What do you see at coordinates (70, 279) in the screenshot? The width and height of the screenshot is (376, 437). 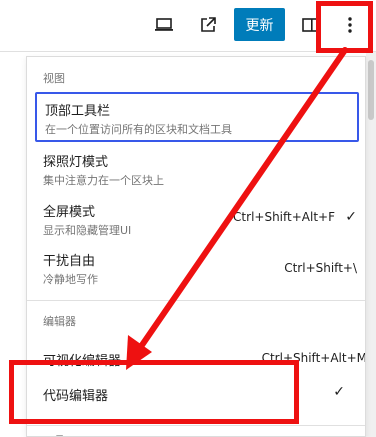 I see `menu-item-description: 冷静地写作` at bounding box center [70, 279].